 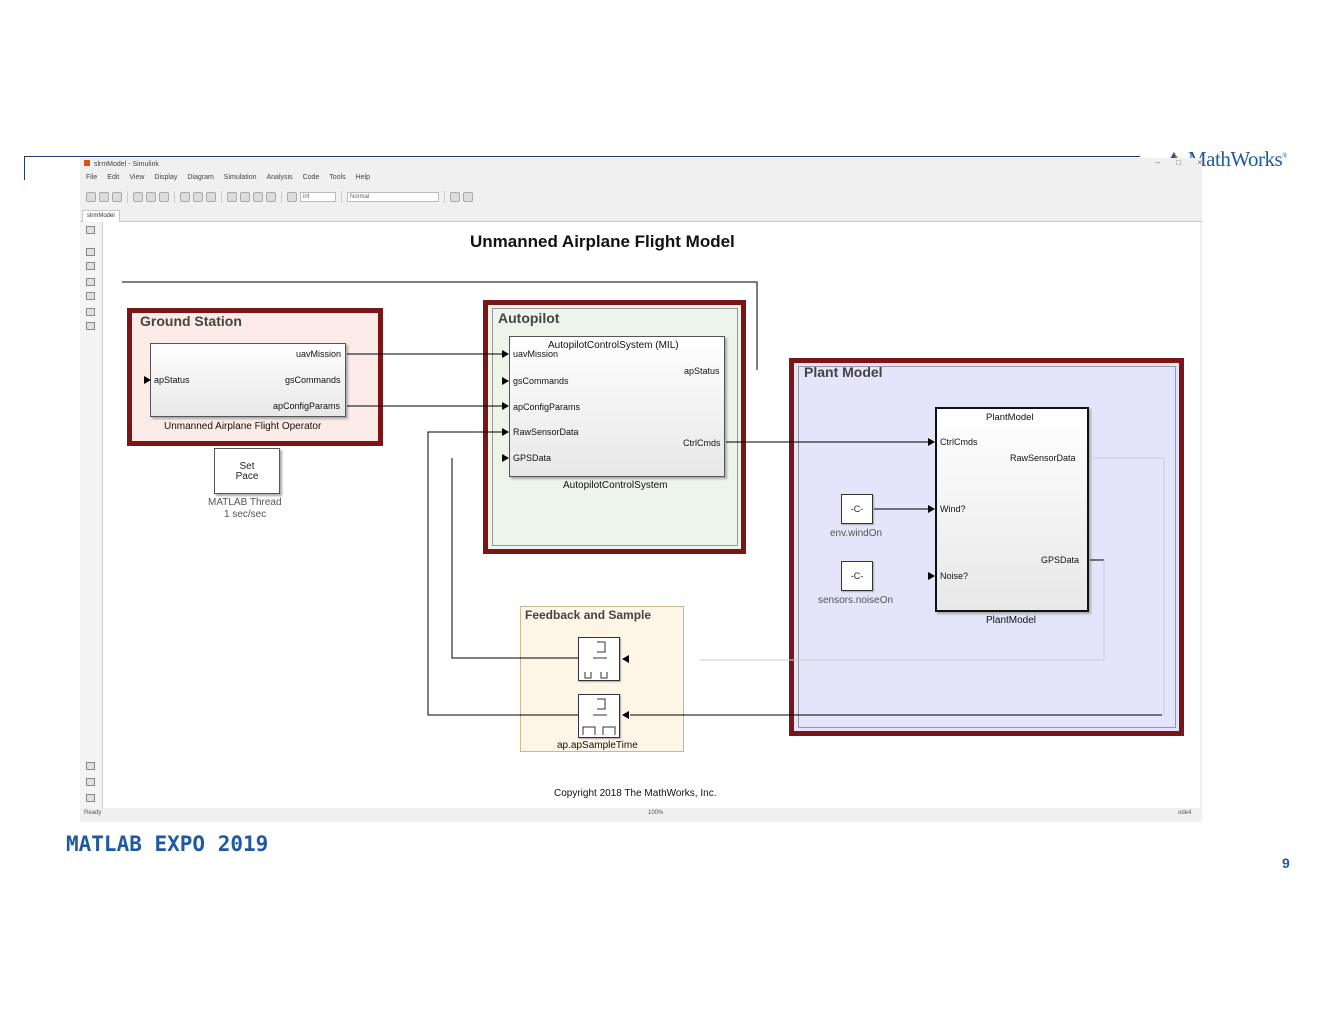 What do you see at coordinates (1127, 586) in the screenshot?
I see `signal-rawsensor-faint` at bounding box center [1127, 586].